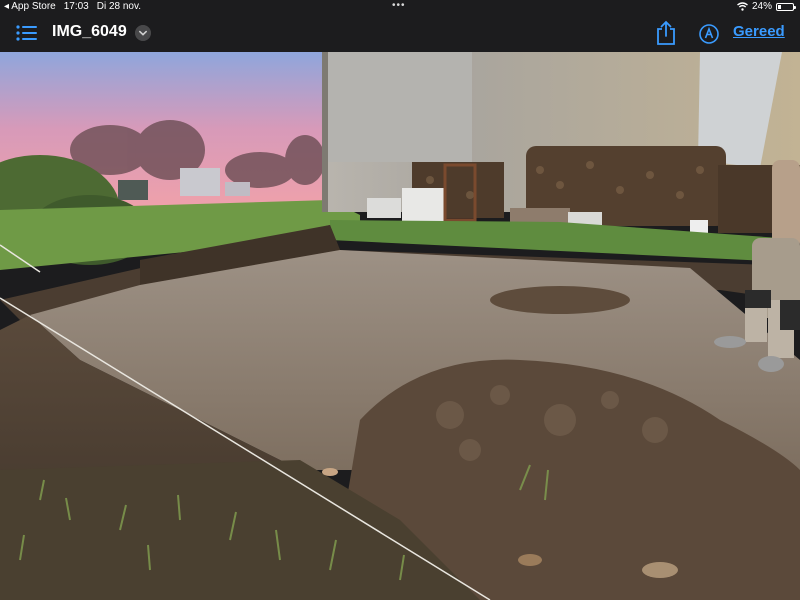  Describe the element at coordinates (89, 32) in the screenshot. I see `photo-title: IMG_6049` at that location.